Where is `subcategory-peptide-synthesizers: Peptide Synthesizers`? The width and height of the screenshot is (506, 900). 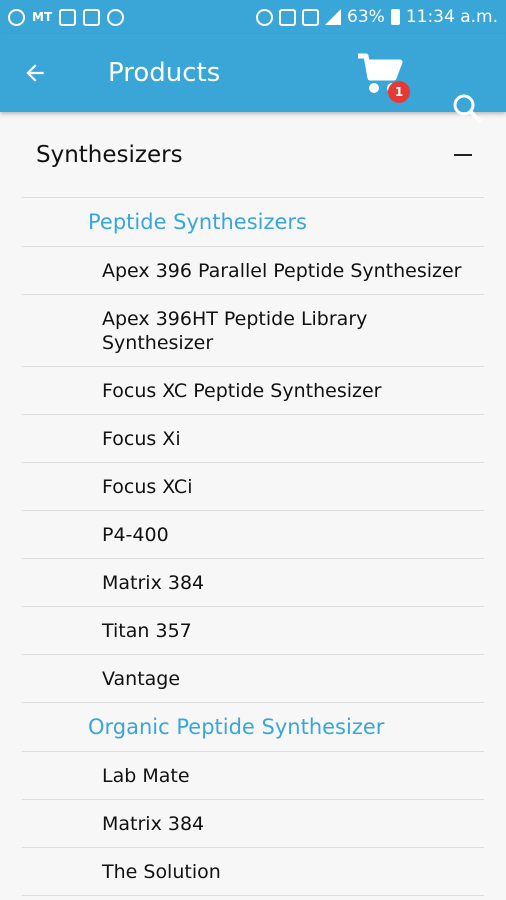 subcategory-peptide-synthesizers: Peptide Synthesizers is located at coordinates (253, 222).